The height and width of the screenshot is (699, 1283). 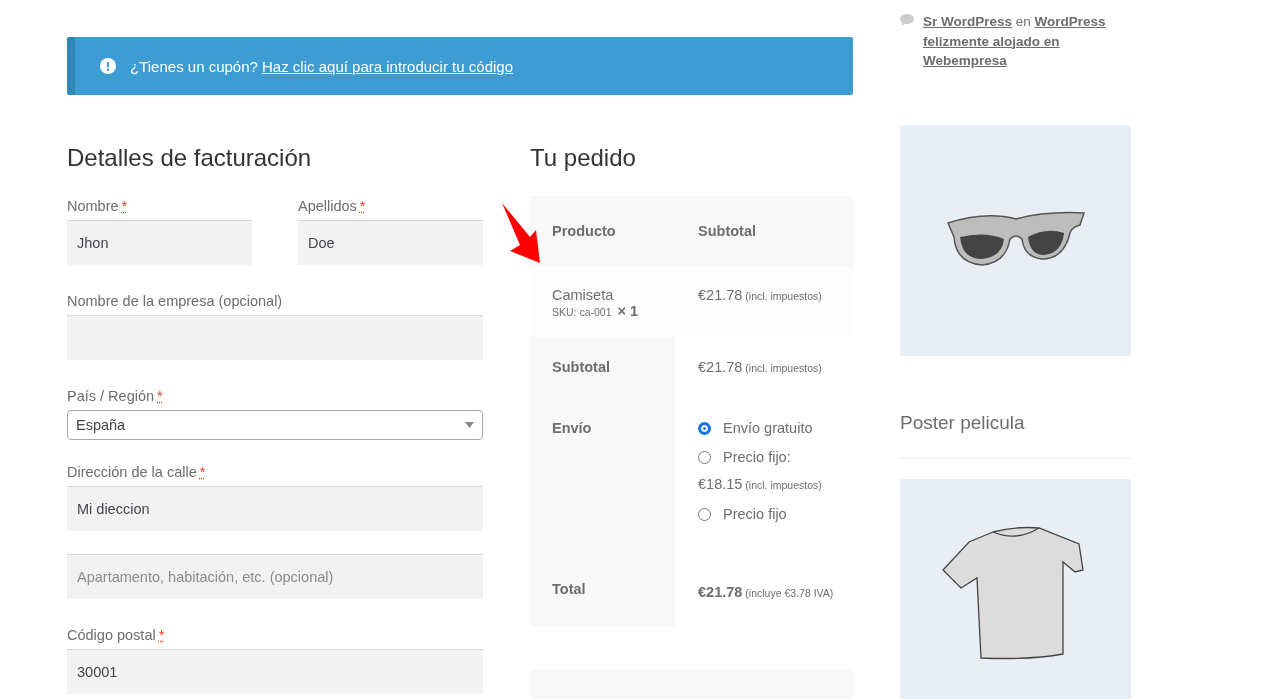 What do you see at coordinates (775, 457) in the screenshot?
I see `shipping-option: Precio fijo:` at bounding box center [775, 457].